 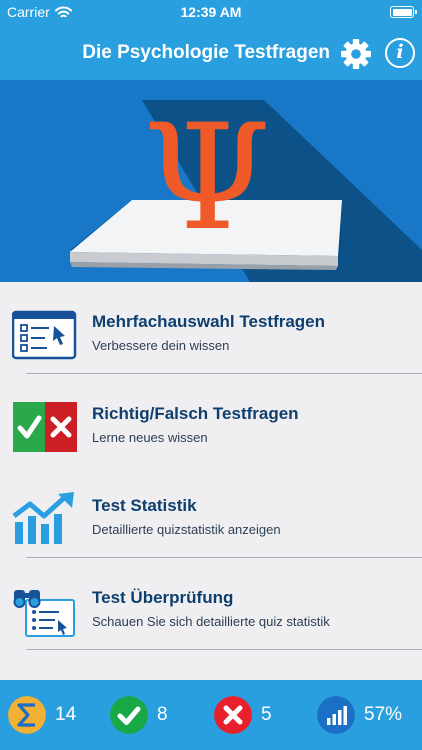 I want to click on stat-total-value: 14, so click(x=66, y=714).